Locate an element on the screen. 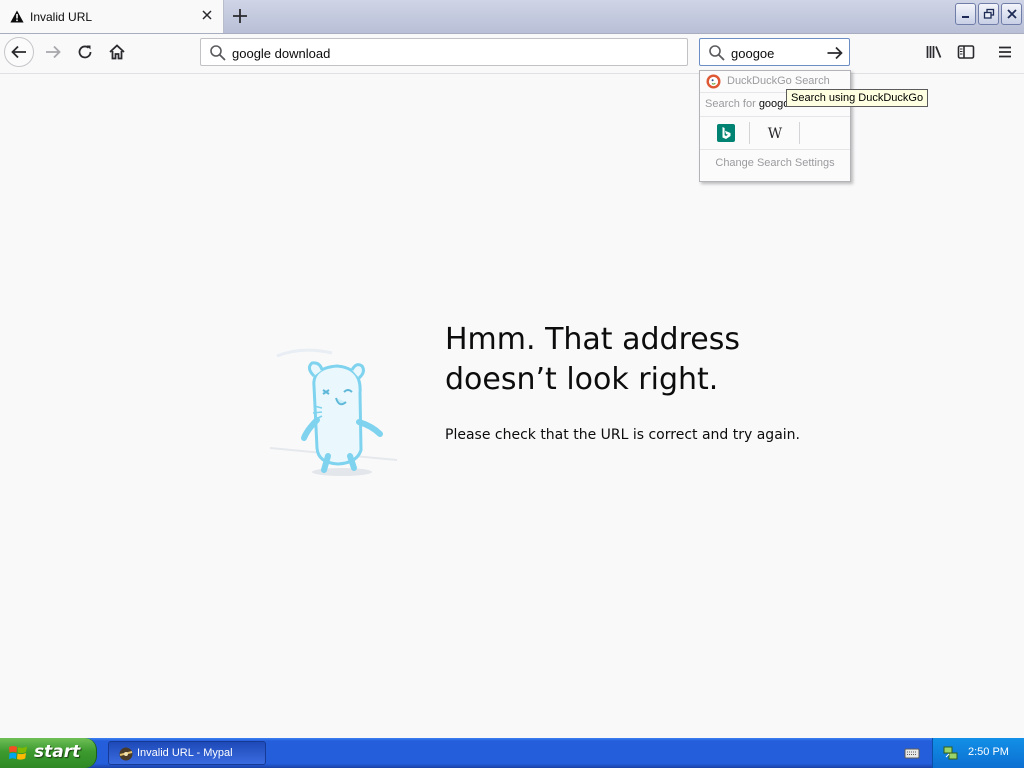 The width and height of the screenshot is (1024, 768). taskbar-window-label: Invalid URL - Mypal is located at coordinates (185, 753).